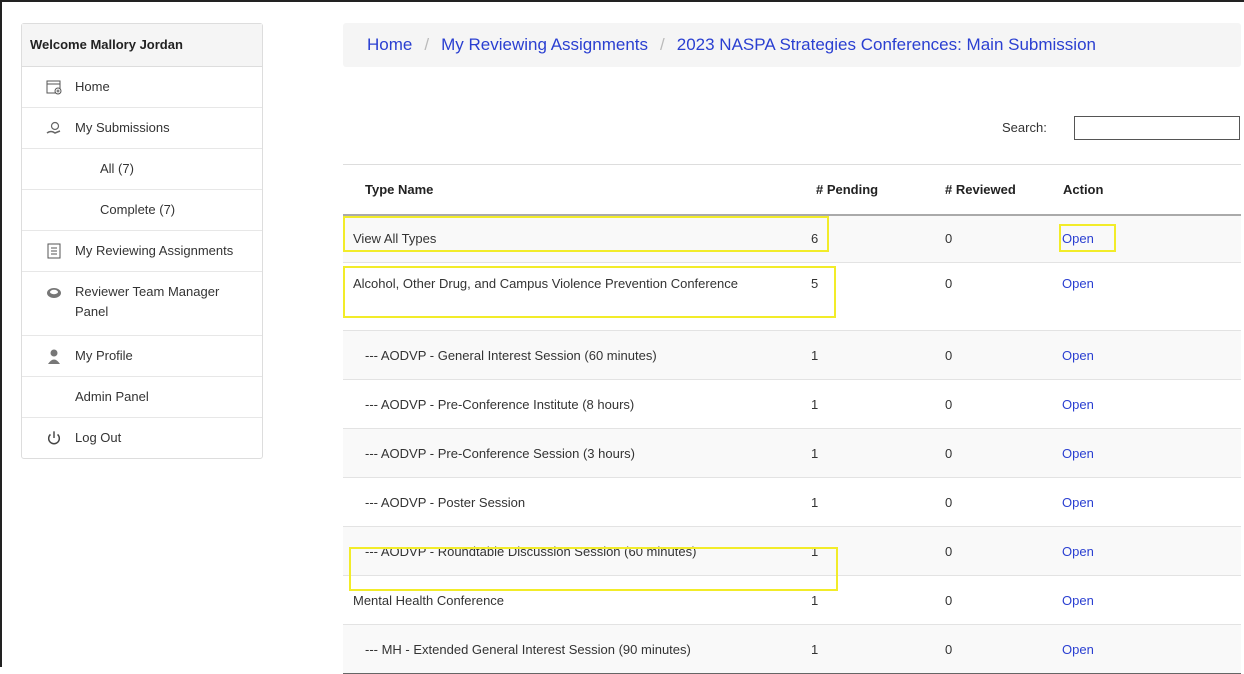  Describe the element at coordinates (142, 169) in the screenshot. I see `sidebar-item-all: All (7)` at that location.